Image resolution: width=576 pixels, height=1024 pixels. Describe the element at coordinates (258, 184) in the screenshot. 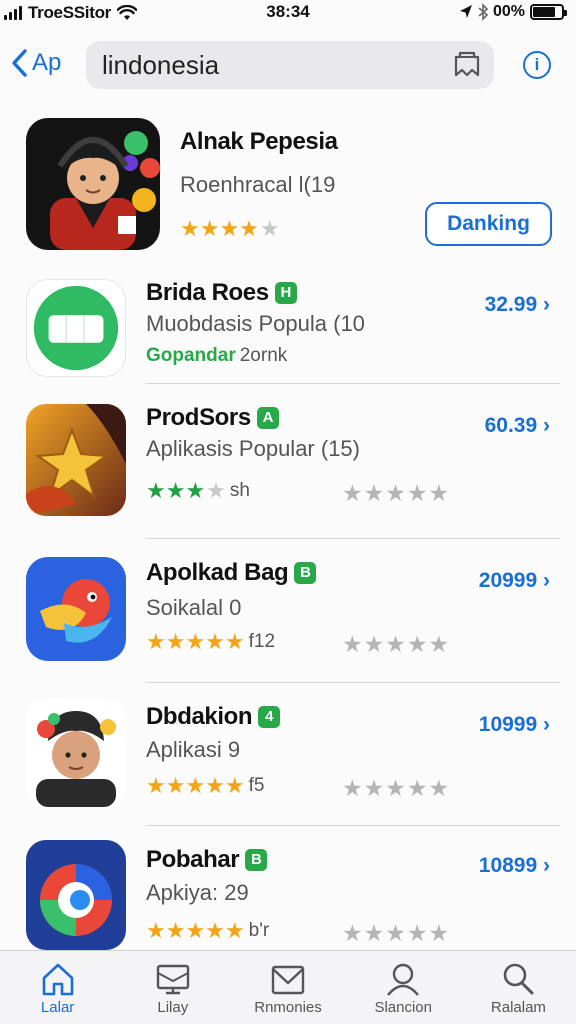

I see `app-subtitle: Roenhracal l(19` at that location.